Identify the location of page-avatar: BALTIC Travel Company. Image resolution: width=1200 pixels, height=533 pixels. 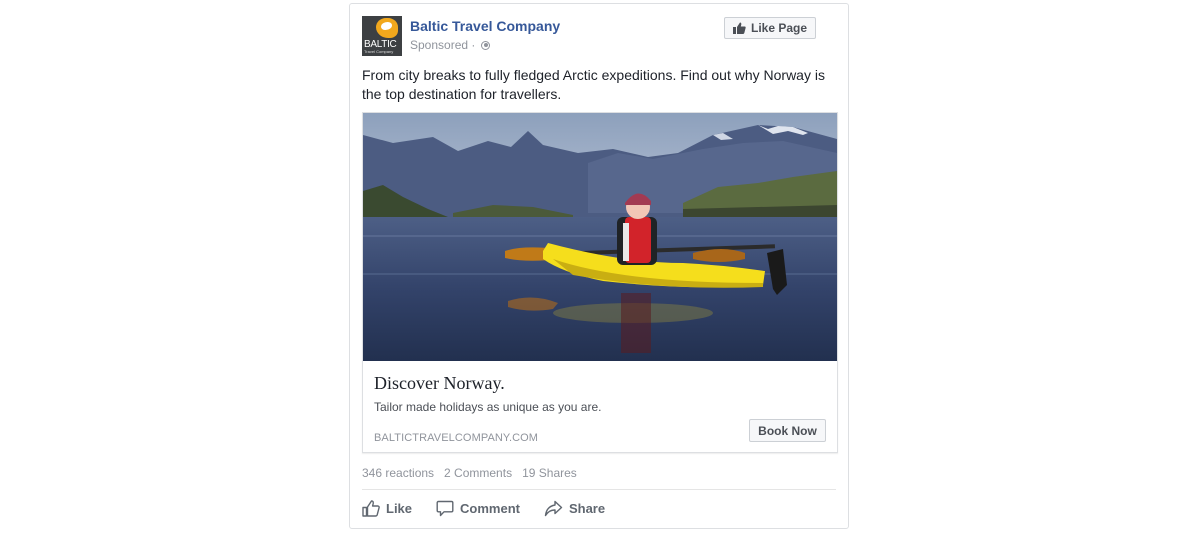
(382, 36).